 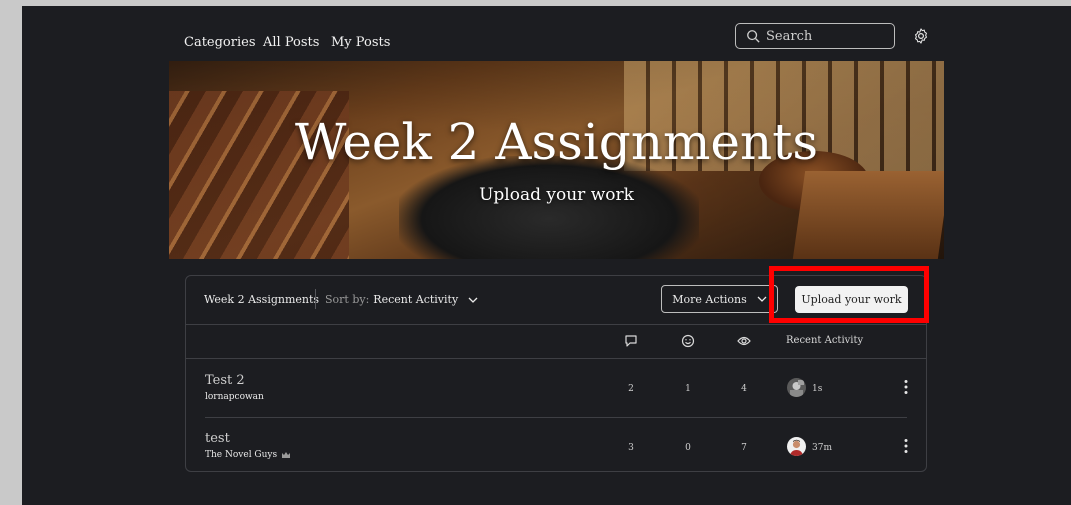 What do you see at coordinates (849, 294) in the screenshot?
I see `highlight-annotation` at bounding box center [849, 294].